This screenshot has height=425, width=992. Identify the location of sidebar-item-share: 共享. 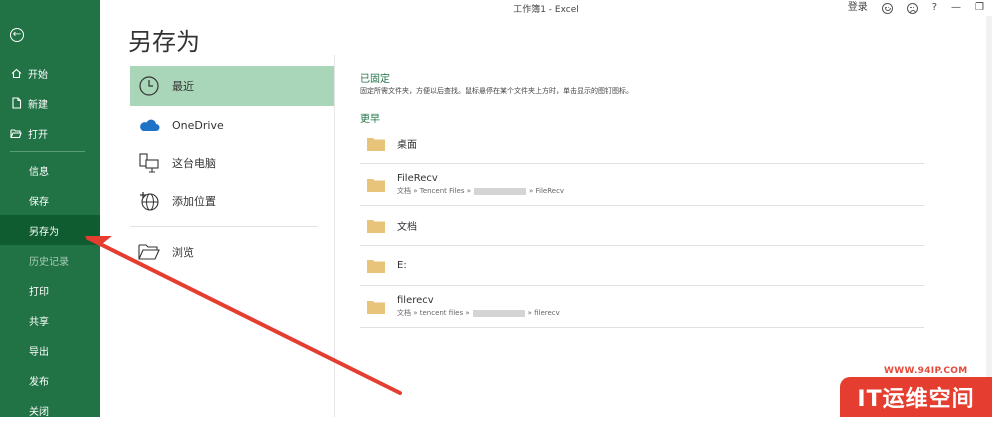
(50, 320).